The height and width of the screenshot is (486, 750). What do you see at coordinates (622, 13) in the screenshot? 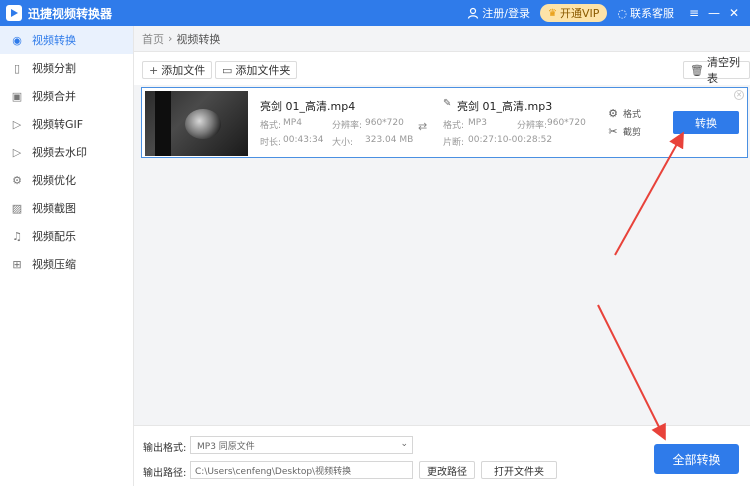
I see `chat-icon: ◌` at bounding box center [622, 13].